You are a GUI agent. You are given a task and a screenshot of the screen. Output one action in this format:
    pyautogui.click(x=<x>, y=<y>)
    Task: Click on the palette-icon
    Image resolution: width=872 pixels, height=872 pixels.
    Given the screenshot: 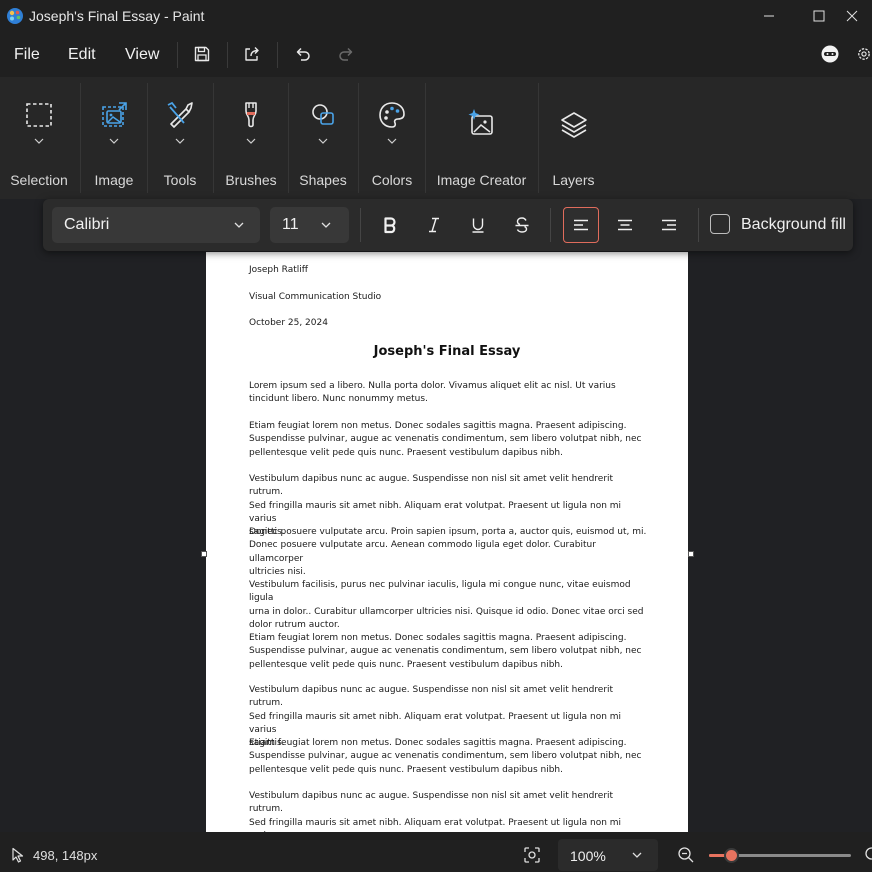 What is the action you would take?
    pyautogui.click(x=392, y=115)
    